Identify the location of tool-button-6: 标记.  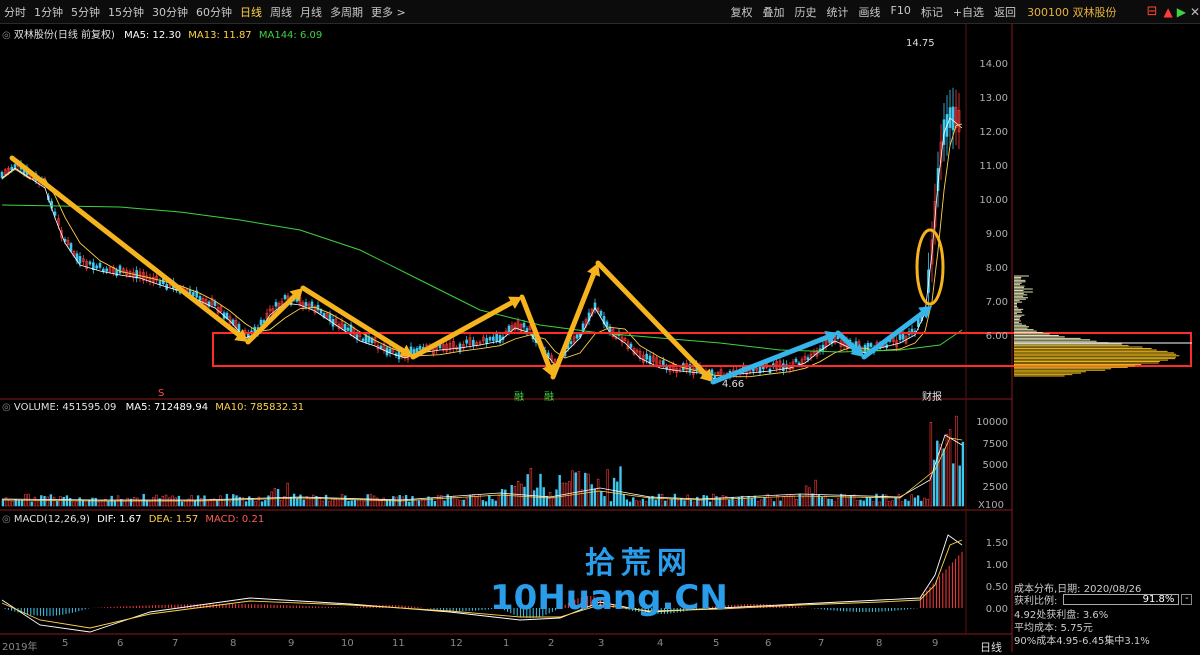
(932, 12).